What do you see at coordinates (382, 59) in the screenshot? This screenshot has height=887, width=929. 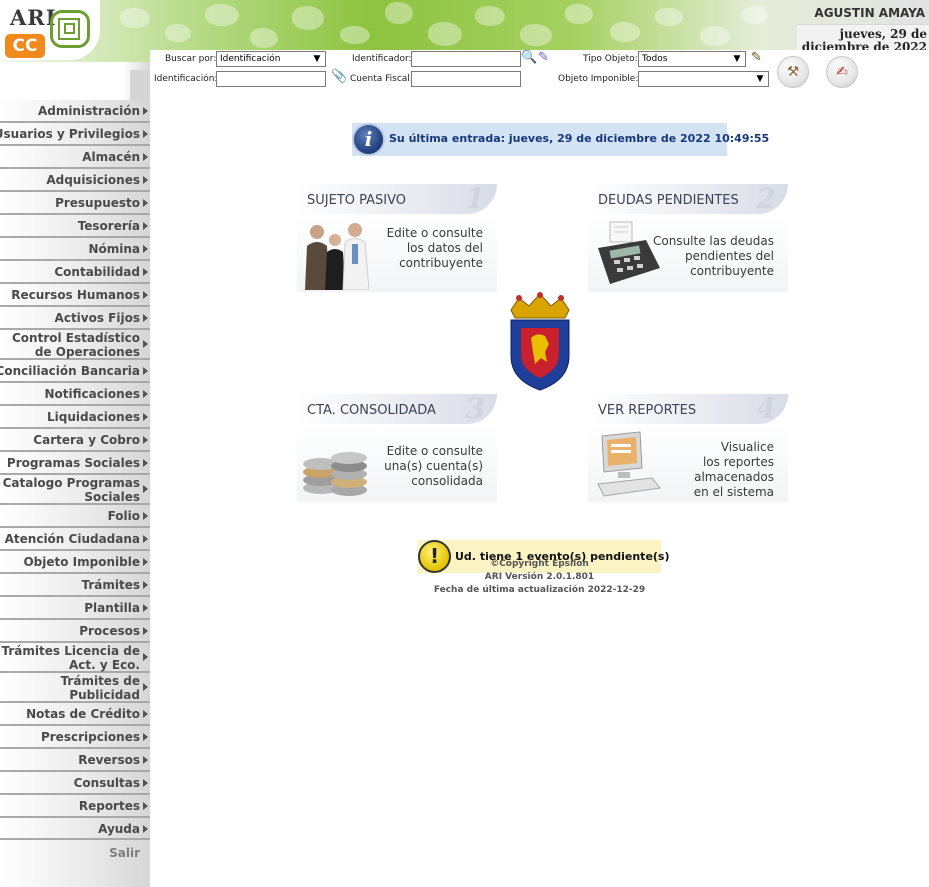 I see `identificador-label: Identificador:` at bounding box center [382, 59].